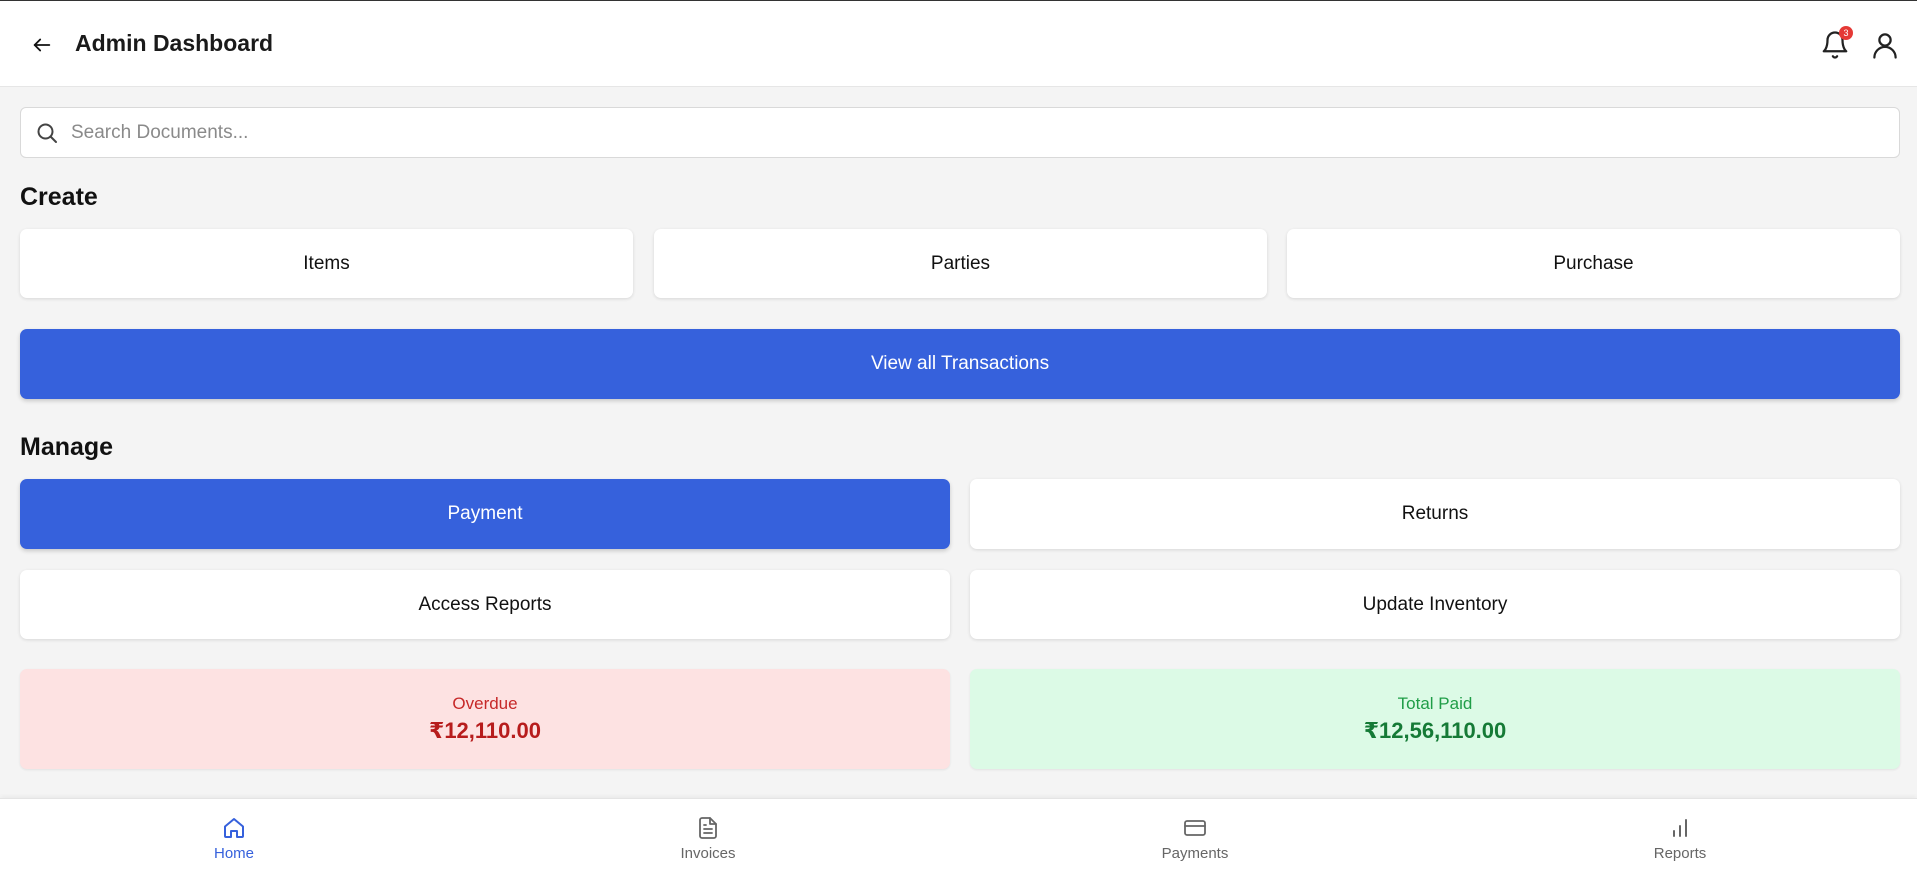  Describe the element at coordinates (1435, 514) in the screenshot. I see `returns-button: Returns` at that location.